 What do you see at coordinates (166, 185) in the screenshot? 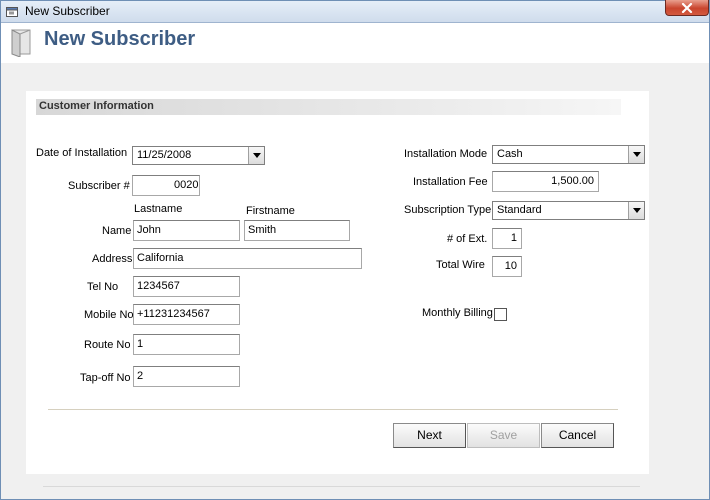
I see `subscriber-number-field: 0020` at bounding box center [166, 185].